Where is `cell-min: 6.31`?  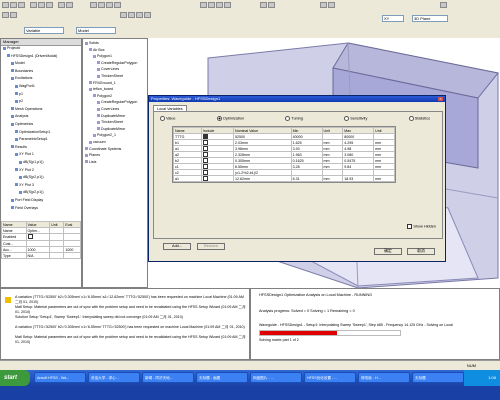
cell-min: 6.31 is located at coordinates (306, 178).